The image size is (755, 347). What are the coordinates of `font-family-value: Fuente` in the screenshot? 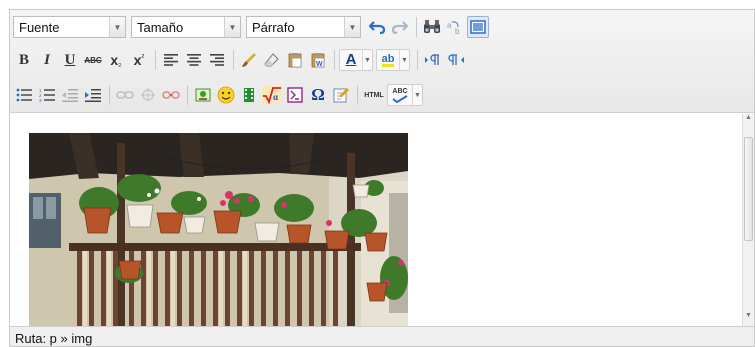 It's located at (39, 27).